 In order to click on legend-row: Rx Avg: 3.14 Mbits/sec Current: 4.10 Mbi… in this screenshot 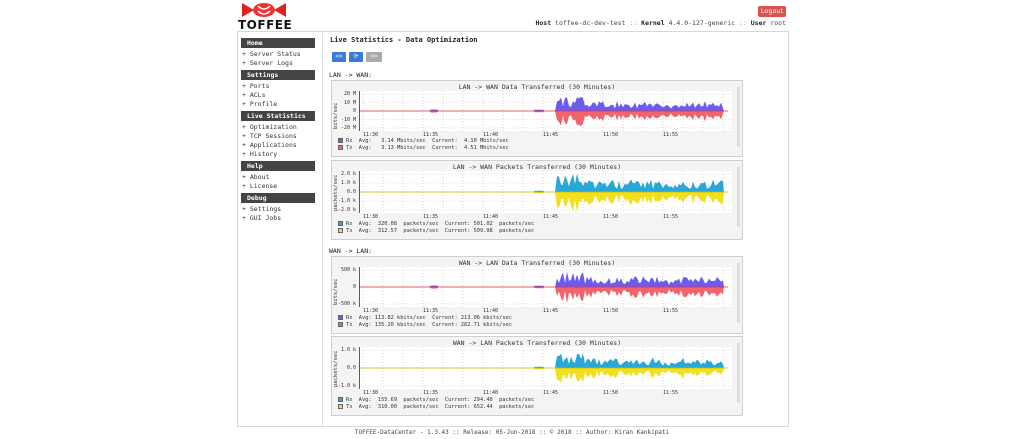, I will do `click(423, 141)`.